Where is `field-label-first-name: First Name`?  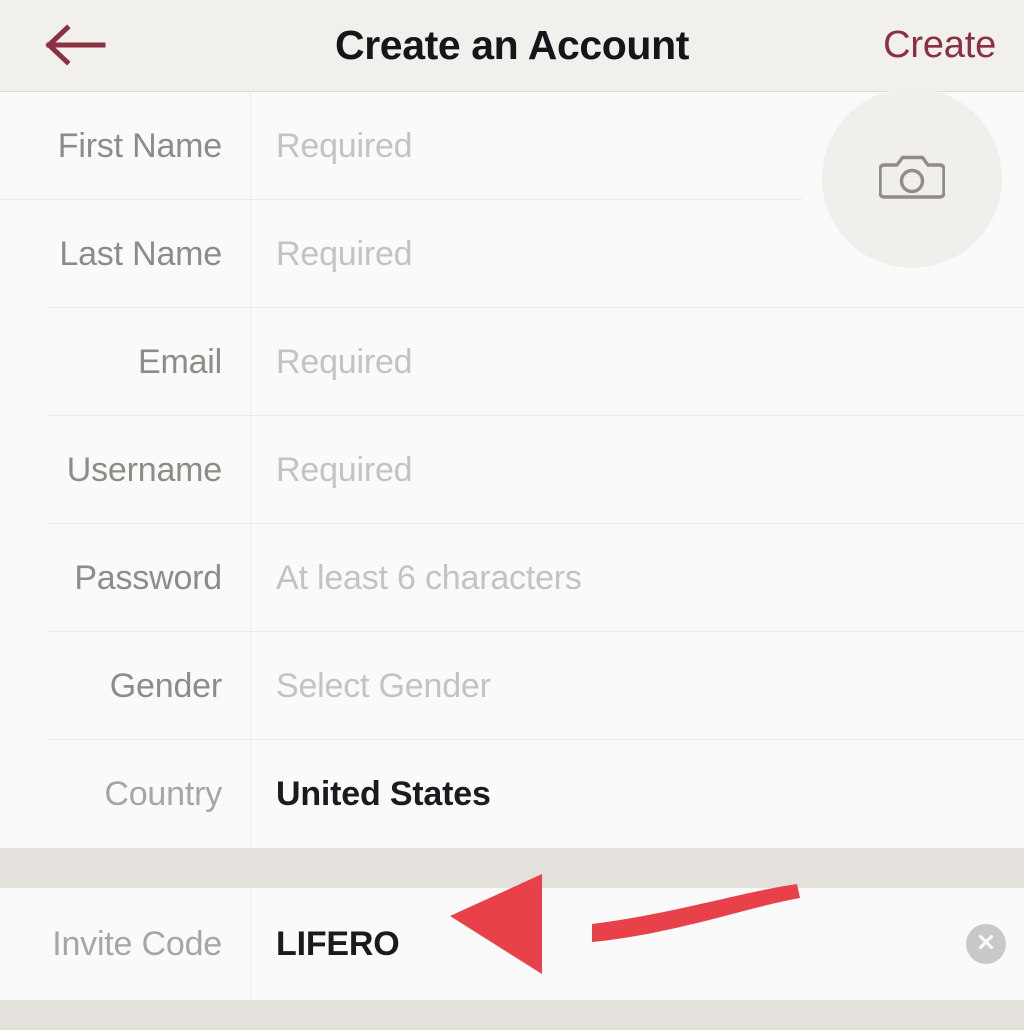
field-label-first-name: First Name is located at coordinates (139, 145).